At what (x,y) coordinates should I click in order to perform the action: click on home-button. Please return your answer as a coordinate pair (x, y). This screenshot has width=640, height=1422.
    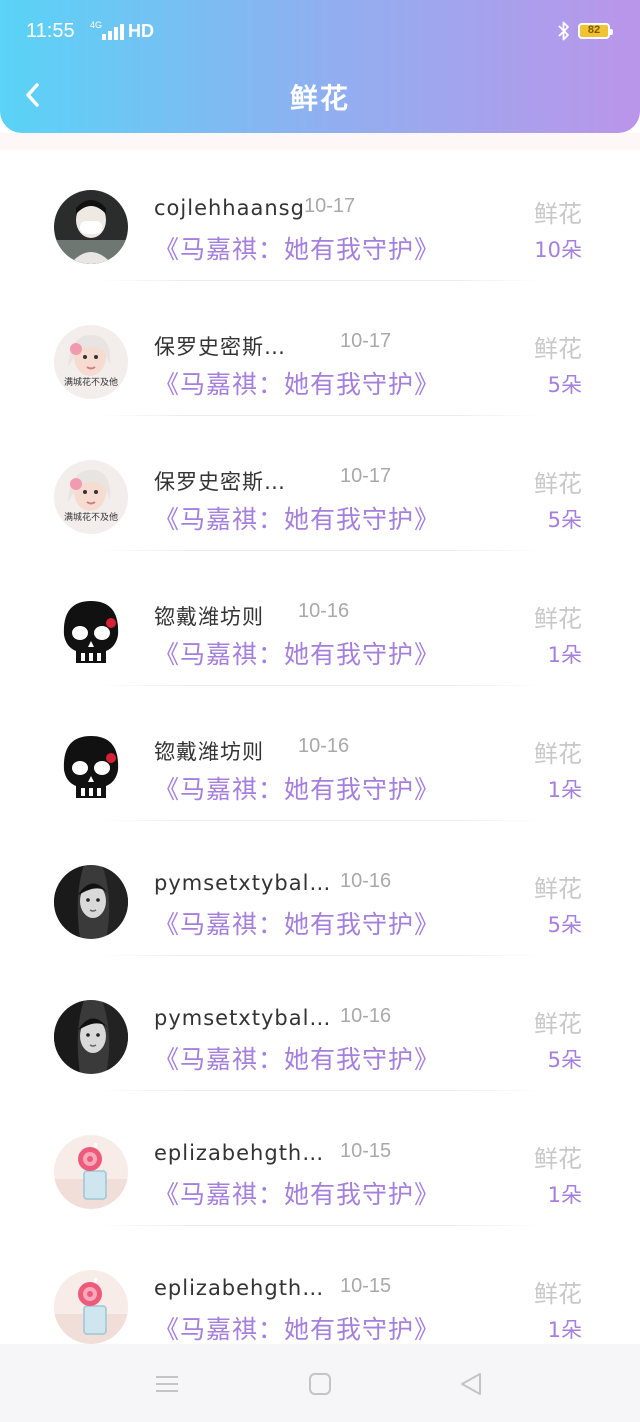
    Looking at the image, I should click on (320, 1384).